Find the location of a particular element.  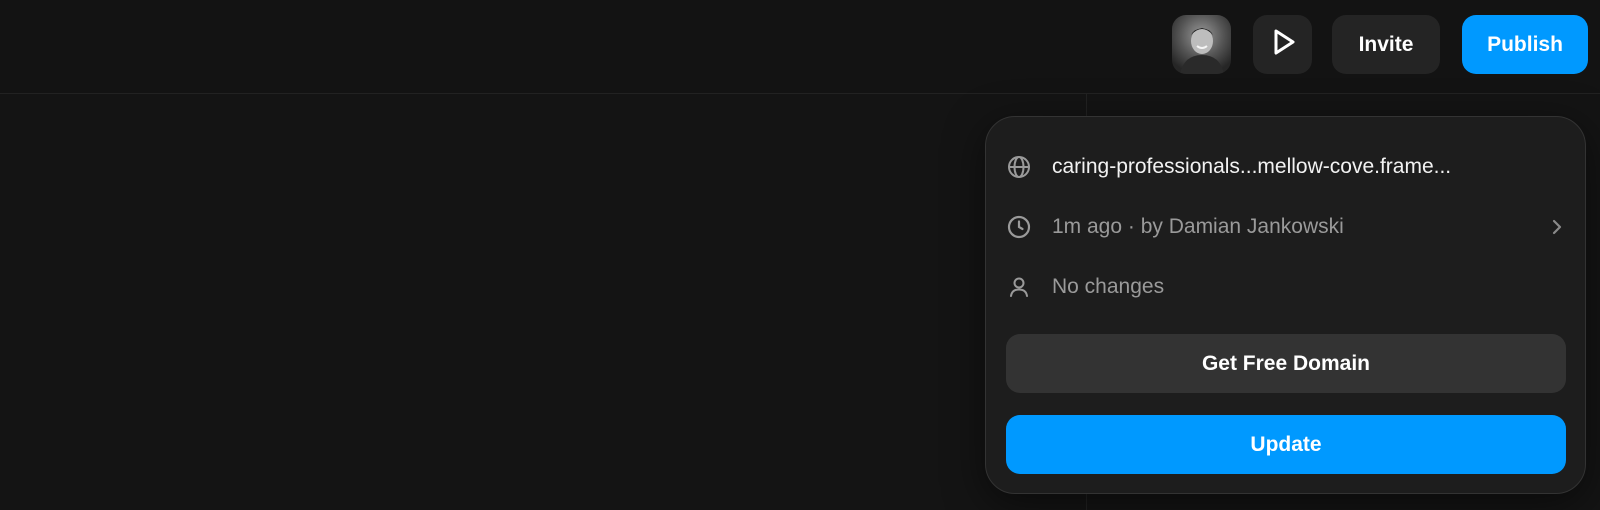

play-icon is located at coordinates (1283, 44).